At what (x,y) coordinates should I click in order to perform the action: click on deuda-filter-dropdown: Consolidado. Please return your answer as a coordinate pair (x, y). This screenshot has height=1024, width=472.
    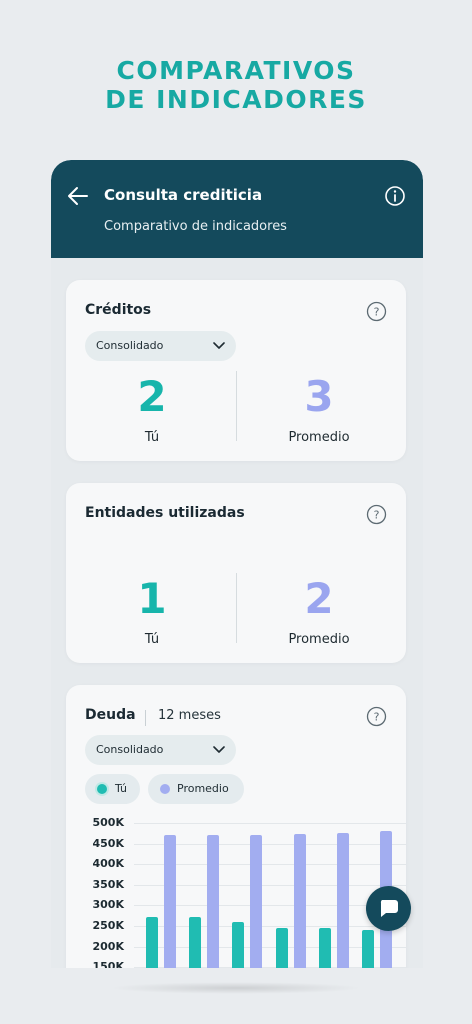
    Looking at the image, I should click on (160, 750).